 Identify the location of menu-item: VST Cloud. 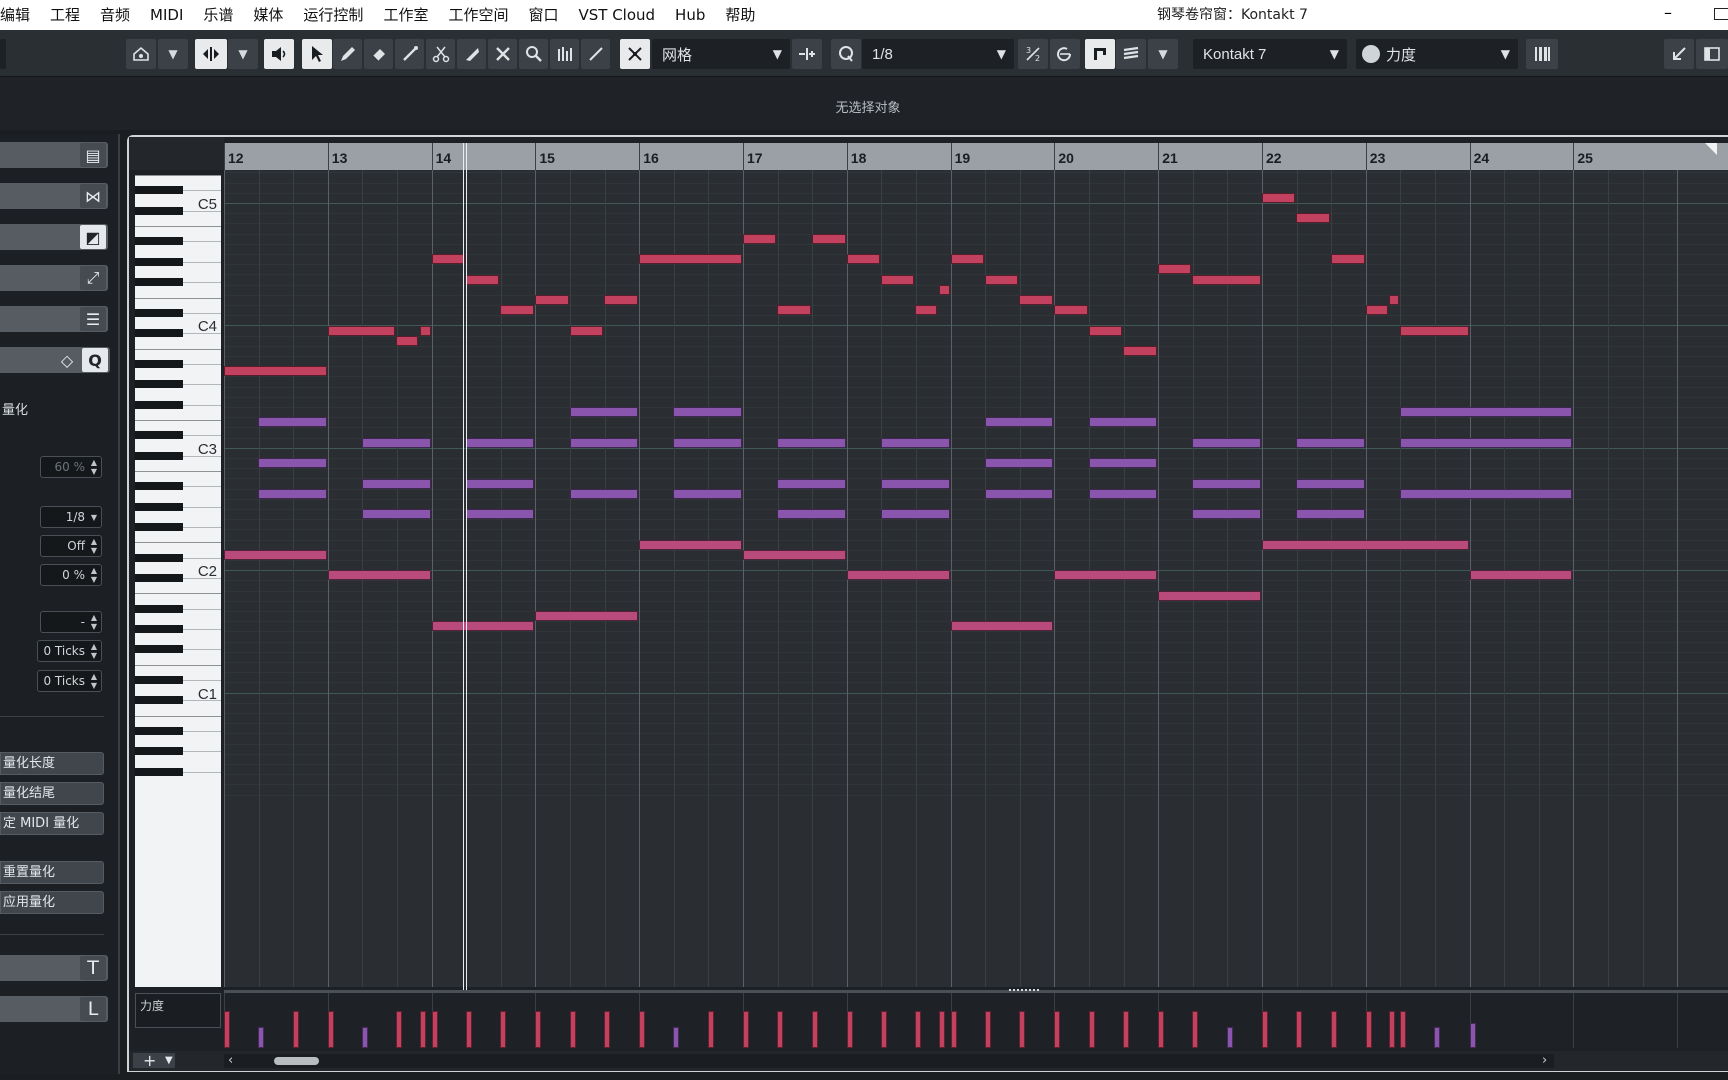
(616, 15).